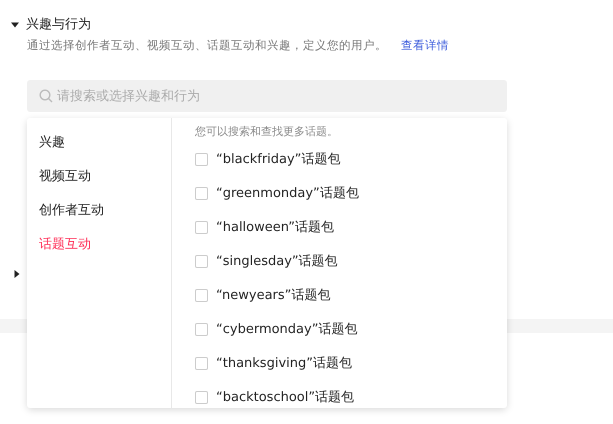 This screenshot has width=613, height=424. Describe the element at coordinates (284, 364) in the screenshot. I see `option-label: “thanksgiving”话题包` at that location.